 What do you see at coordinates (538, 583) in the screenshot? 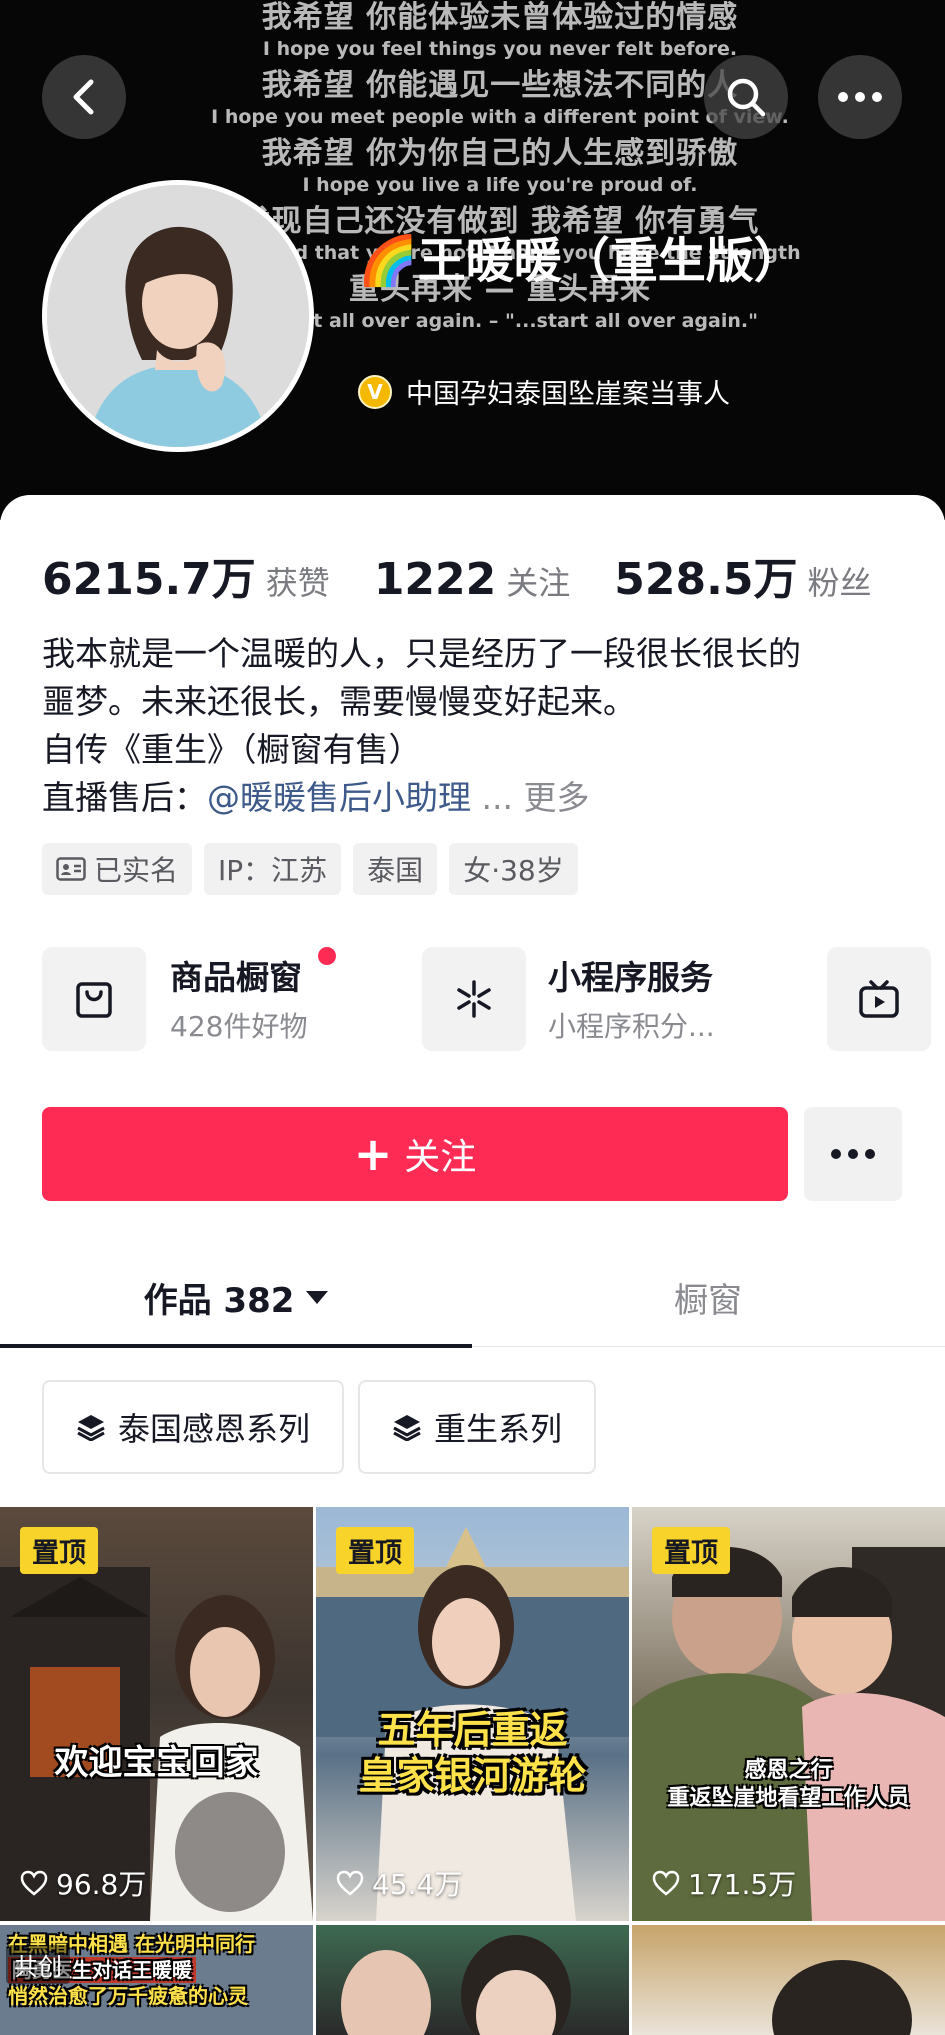
I see `stat-following-label: 关注` at bounding box center [538, 583].